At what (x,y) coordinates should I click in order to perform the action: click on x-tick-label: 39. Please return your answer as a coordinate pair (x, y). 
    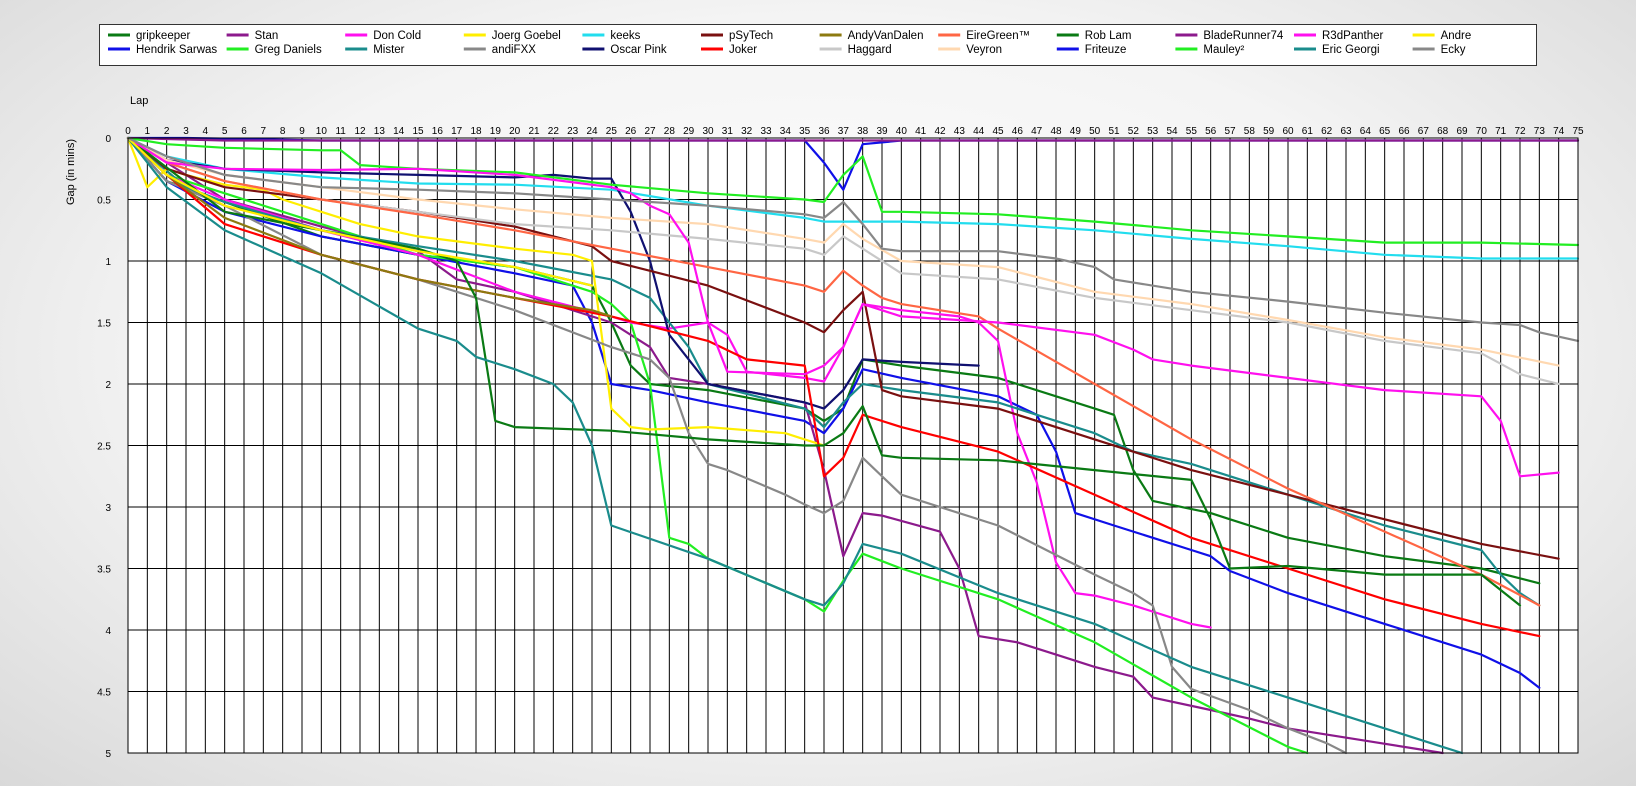
    Looking at the image, I should click on (882, 131).